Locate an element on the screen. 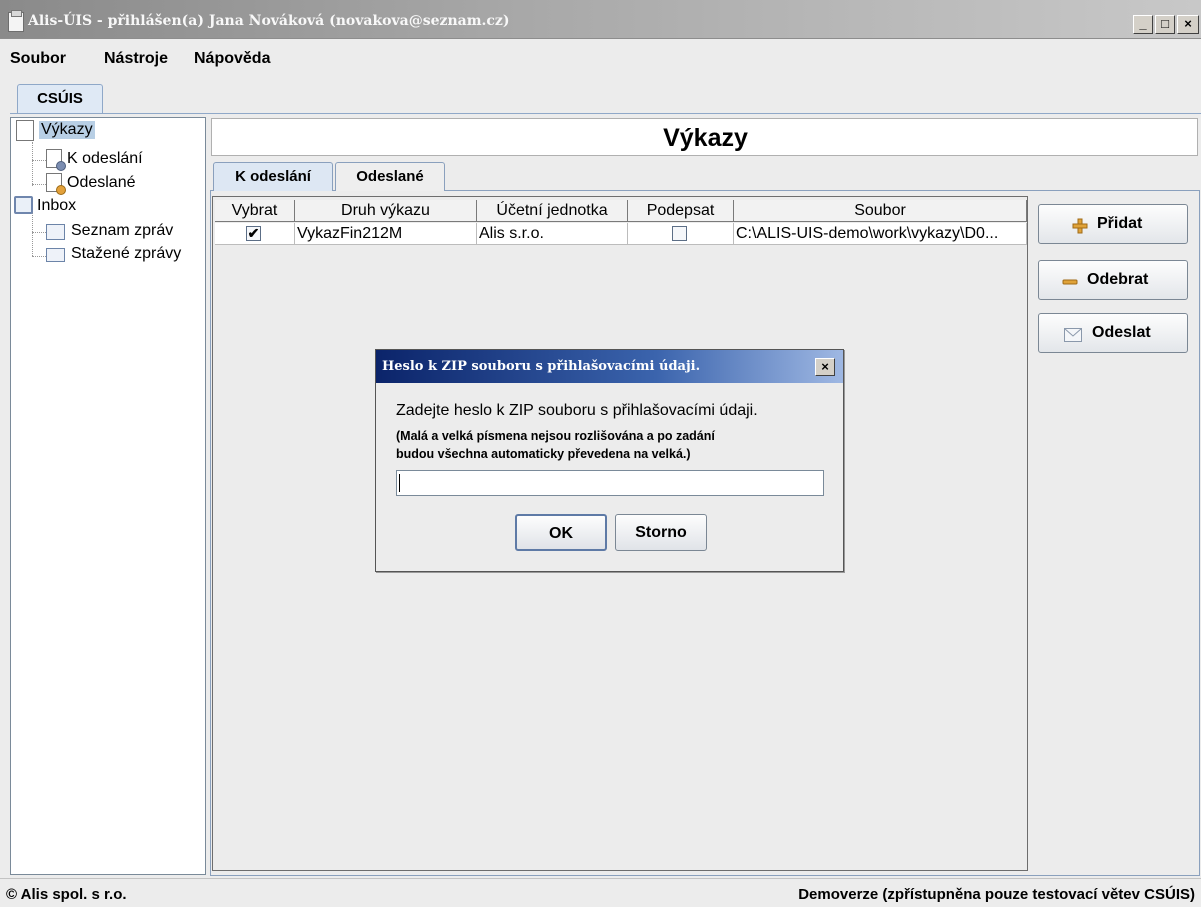 The width and height of the screenshot is (1201, 907). document-icon is located at coordinates (25, 130).